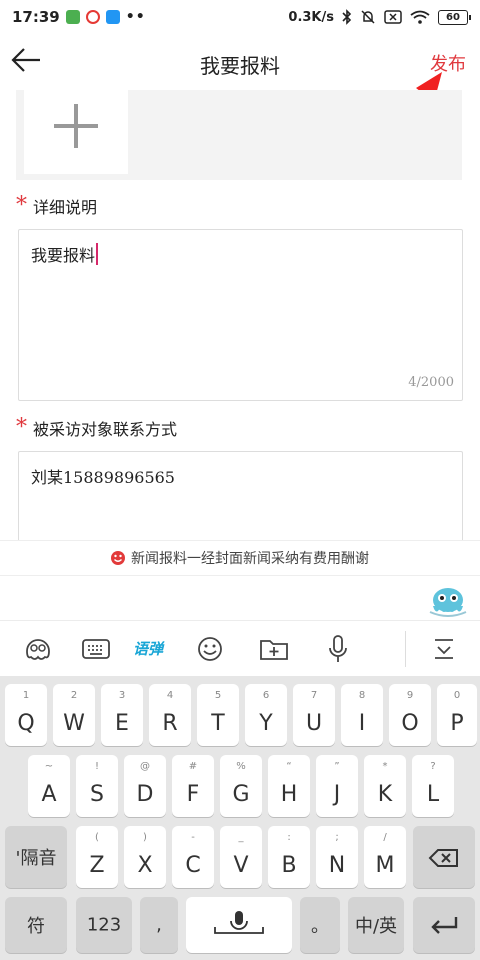 The height and width of the screenshot is (960, 480). I want to click on comma-key: ,, so click(159, 925).